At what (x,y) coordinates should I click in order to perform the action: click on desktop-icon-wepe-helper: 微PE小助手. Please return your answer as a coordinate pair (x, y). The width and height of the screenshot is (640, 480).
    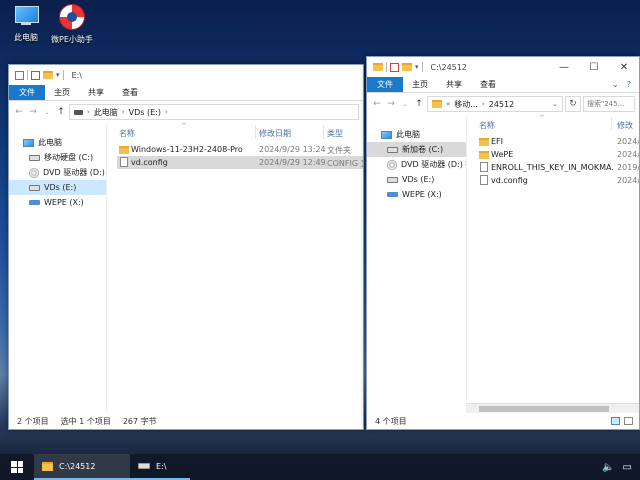
    Looking at the image, I should click on (72, 24).